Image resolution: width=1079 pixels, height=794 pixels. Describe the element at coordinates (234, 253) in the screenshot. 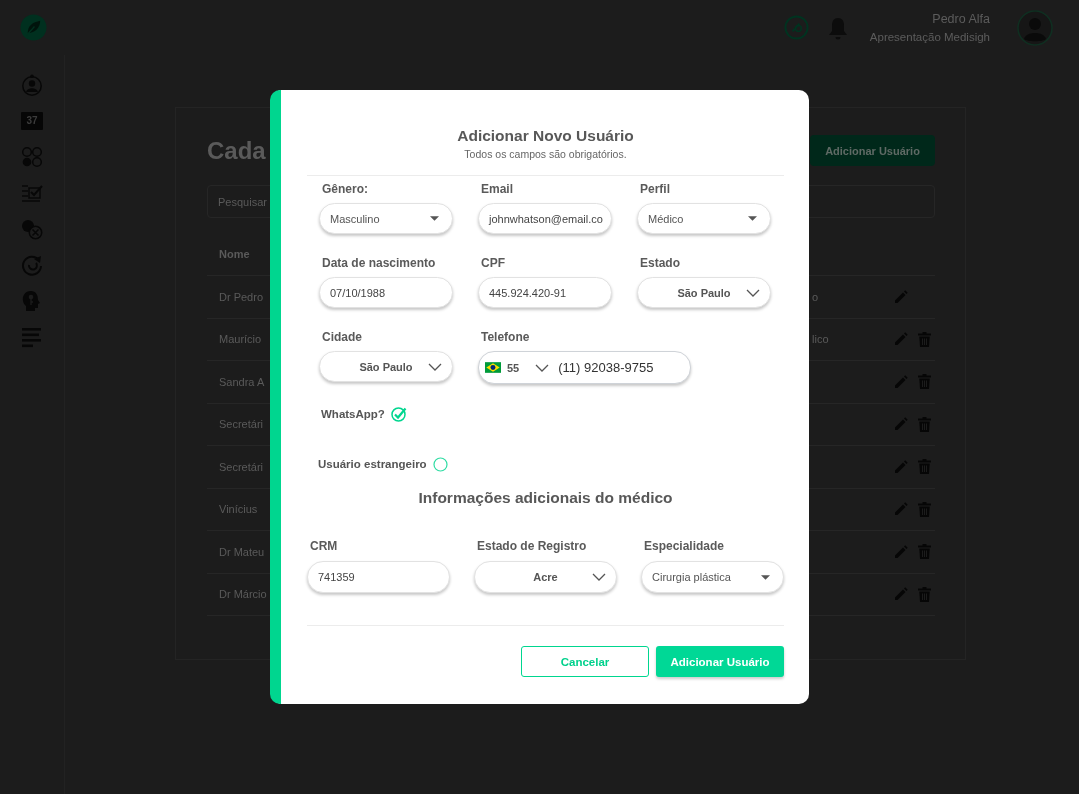

I see `column-header: Nome` at that location.